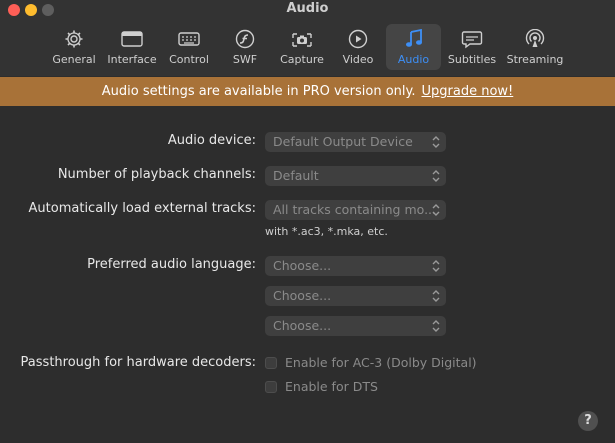  What do you see at coordinates (245, 39) in the screenshot?
I see `flash-icon` at bounding box center [245, 39].